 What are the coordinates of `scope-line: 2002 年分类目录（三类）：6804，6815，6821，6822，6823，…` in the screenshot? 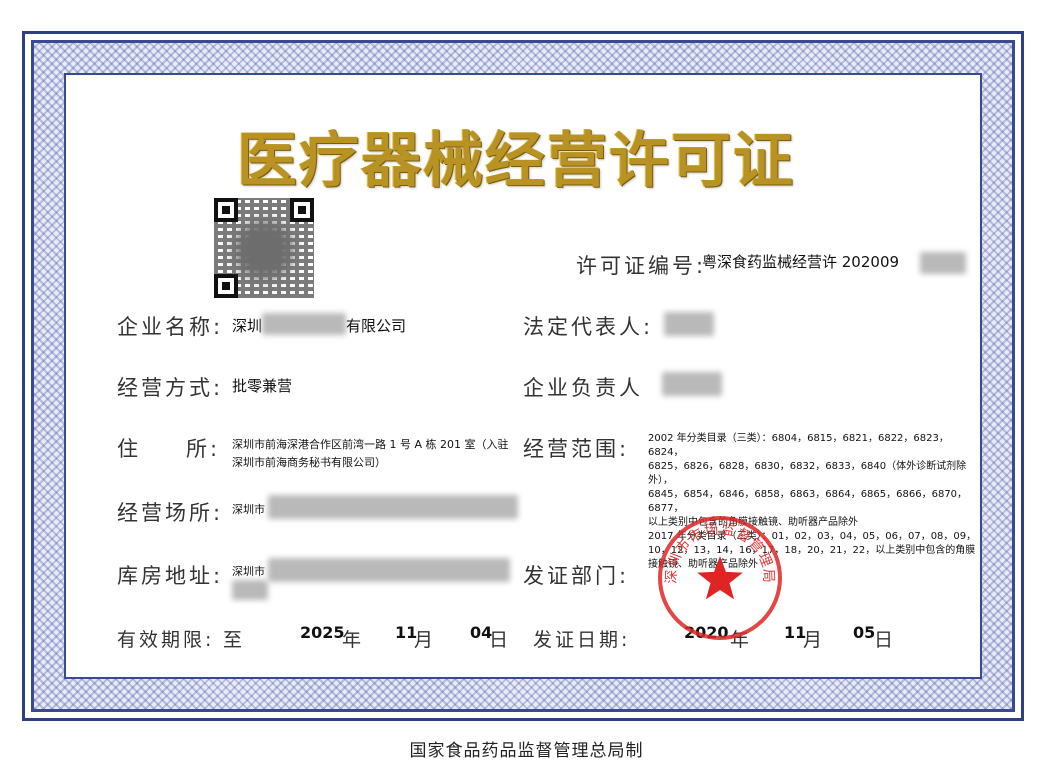 It's located at (798, 445).